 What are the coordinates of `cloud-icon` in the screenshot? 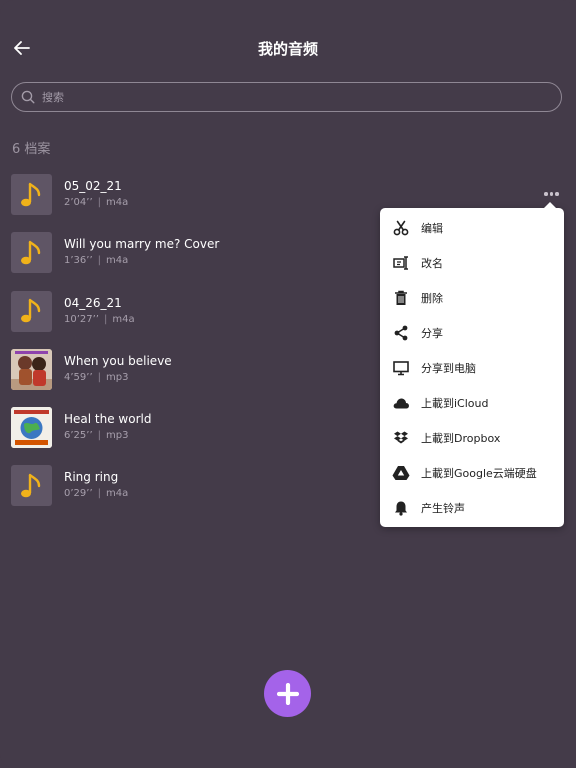 It's located at (401, 403).